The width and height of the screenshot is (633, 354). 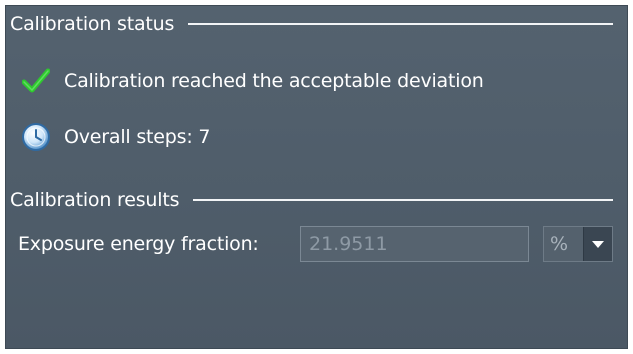 I want to click on overall-steps-text: Overall steps: 7, so click(x=137, y=137).